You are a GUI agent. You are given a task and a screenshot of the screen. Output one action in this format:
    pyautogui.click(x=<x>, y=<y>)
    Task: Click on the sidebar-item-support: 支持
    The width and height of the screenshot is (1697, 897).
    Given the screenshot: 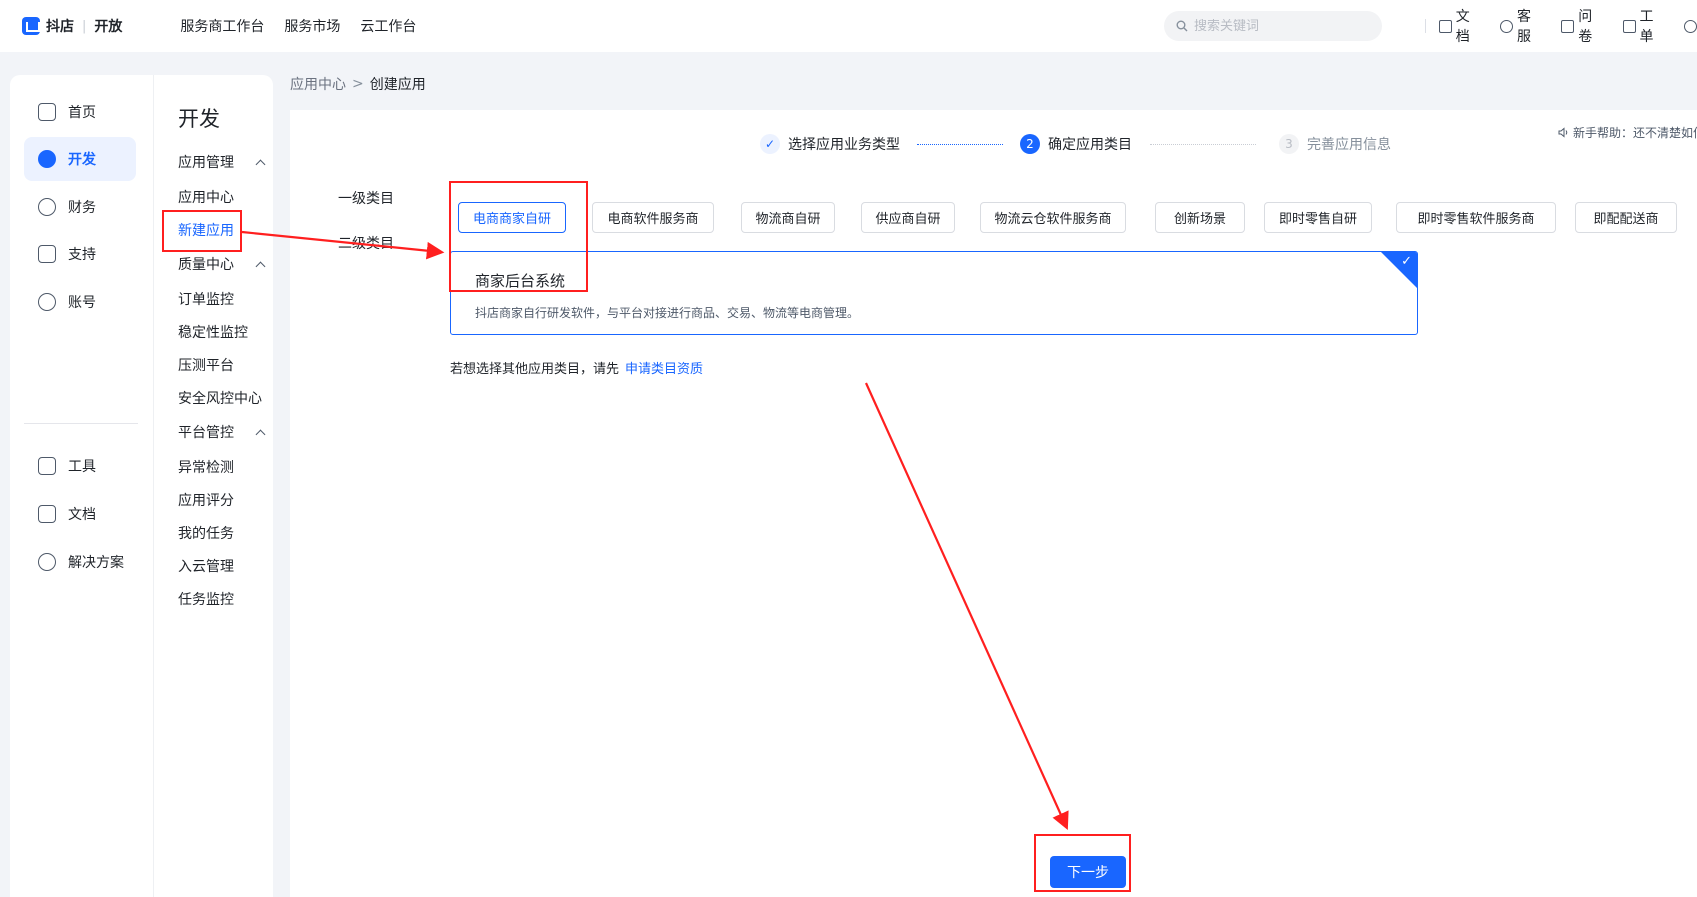 What is the action you would take?
    pyautogui.click(x=80, y=254)
    